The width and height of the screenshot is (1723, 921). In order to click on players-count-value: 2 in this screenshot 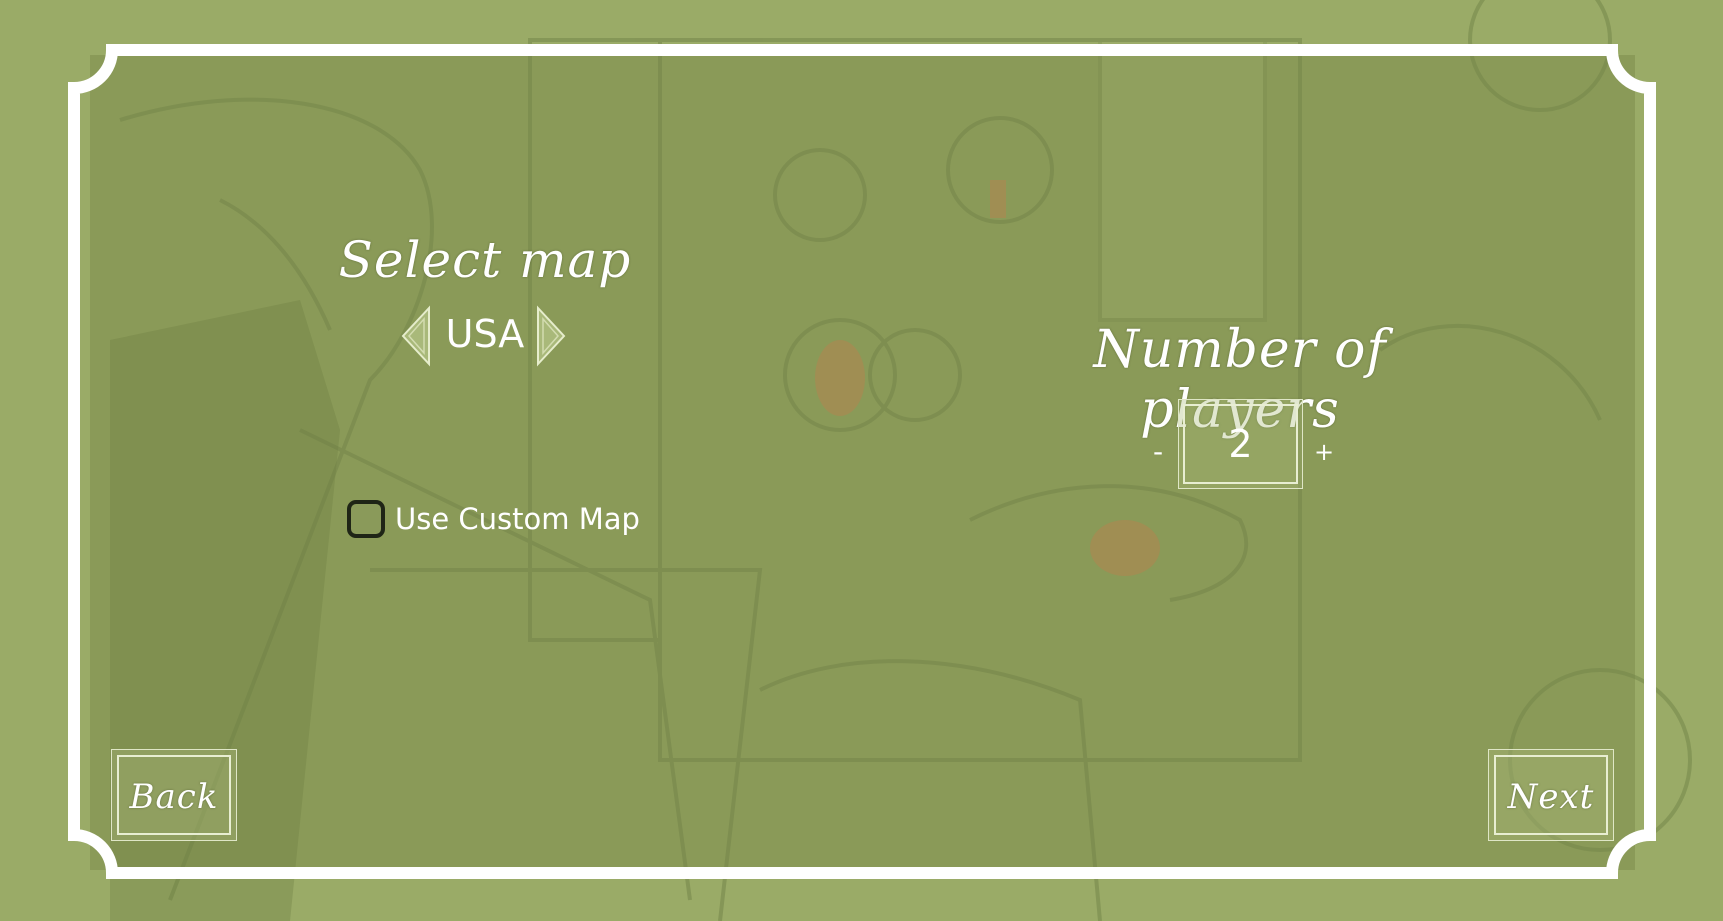, I will do `click(1240, 444)`.